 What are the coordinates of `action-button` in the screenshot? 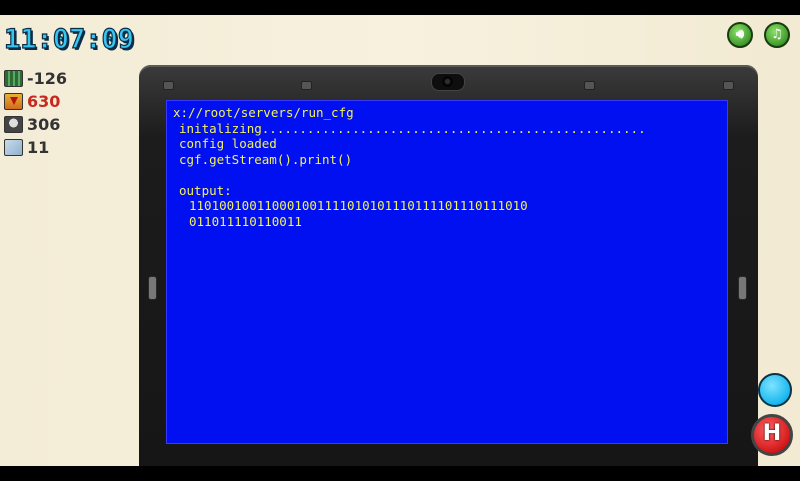 It's located at (775, 390).